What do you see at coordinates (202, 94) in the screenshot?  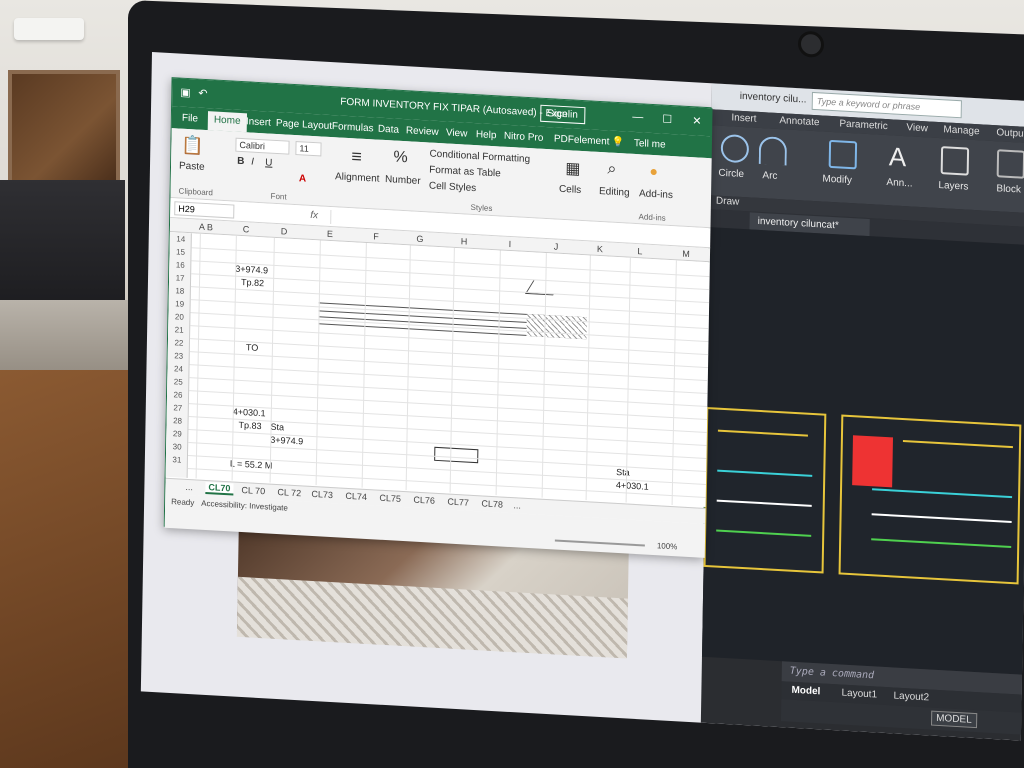 I see `undo-icon: ↶` at bounding box center [202, 94].